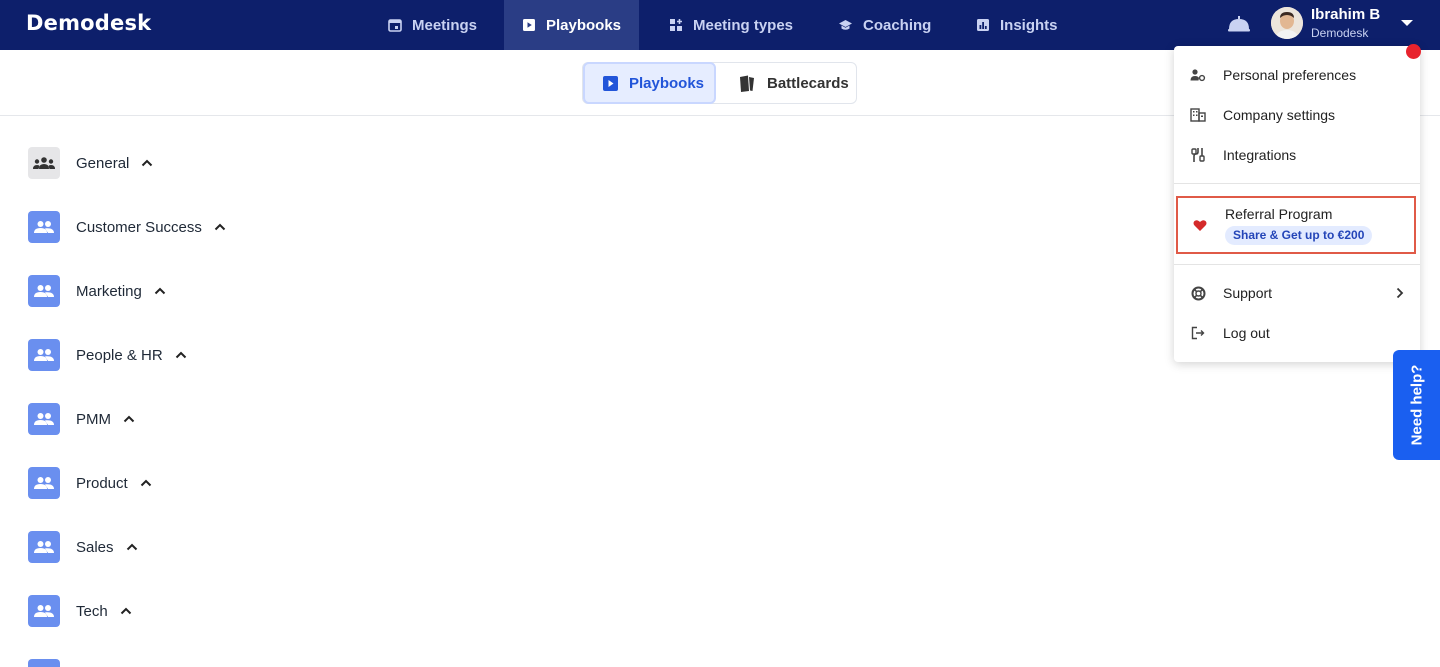  Describe the element at coordinates (1299, 235) in the screenshot. I see `referral-badge: Share & Get up to €200` at that location.